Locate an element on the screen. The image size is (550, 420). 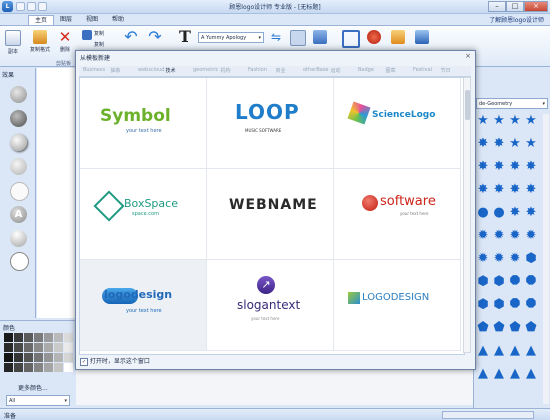
import-button is located at coordinates (398, 38).